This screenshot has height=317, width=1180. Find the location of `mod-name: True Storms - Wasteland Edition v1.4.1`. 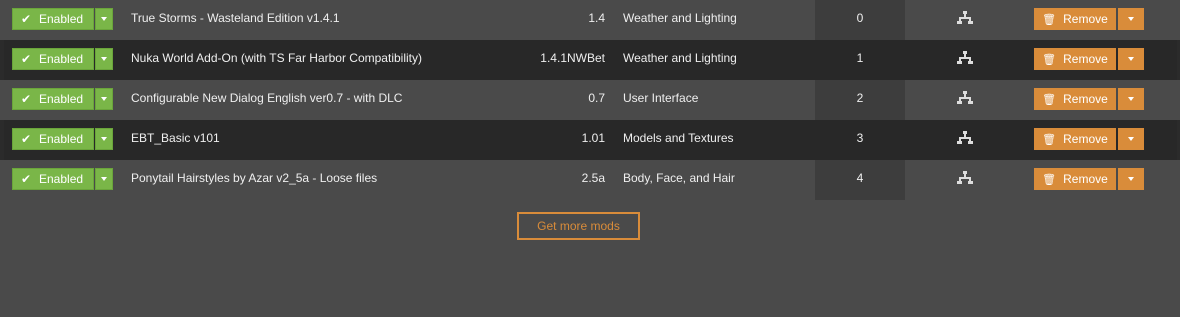

mod-name: True Storms - Wasteland Edition v1.4.1 is located at coordinates (235, 18).